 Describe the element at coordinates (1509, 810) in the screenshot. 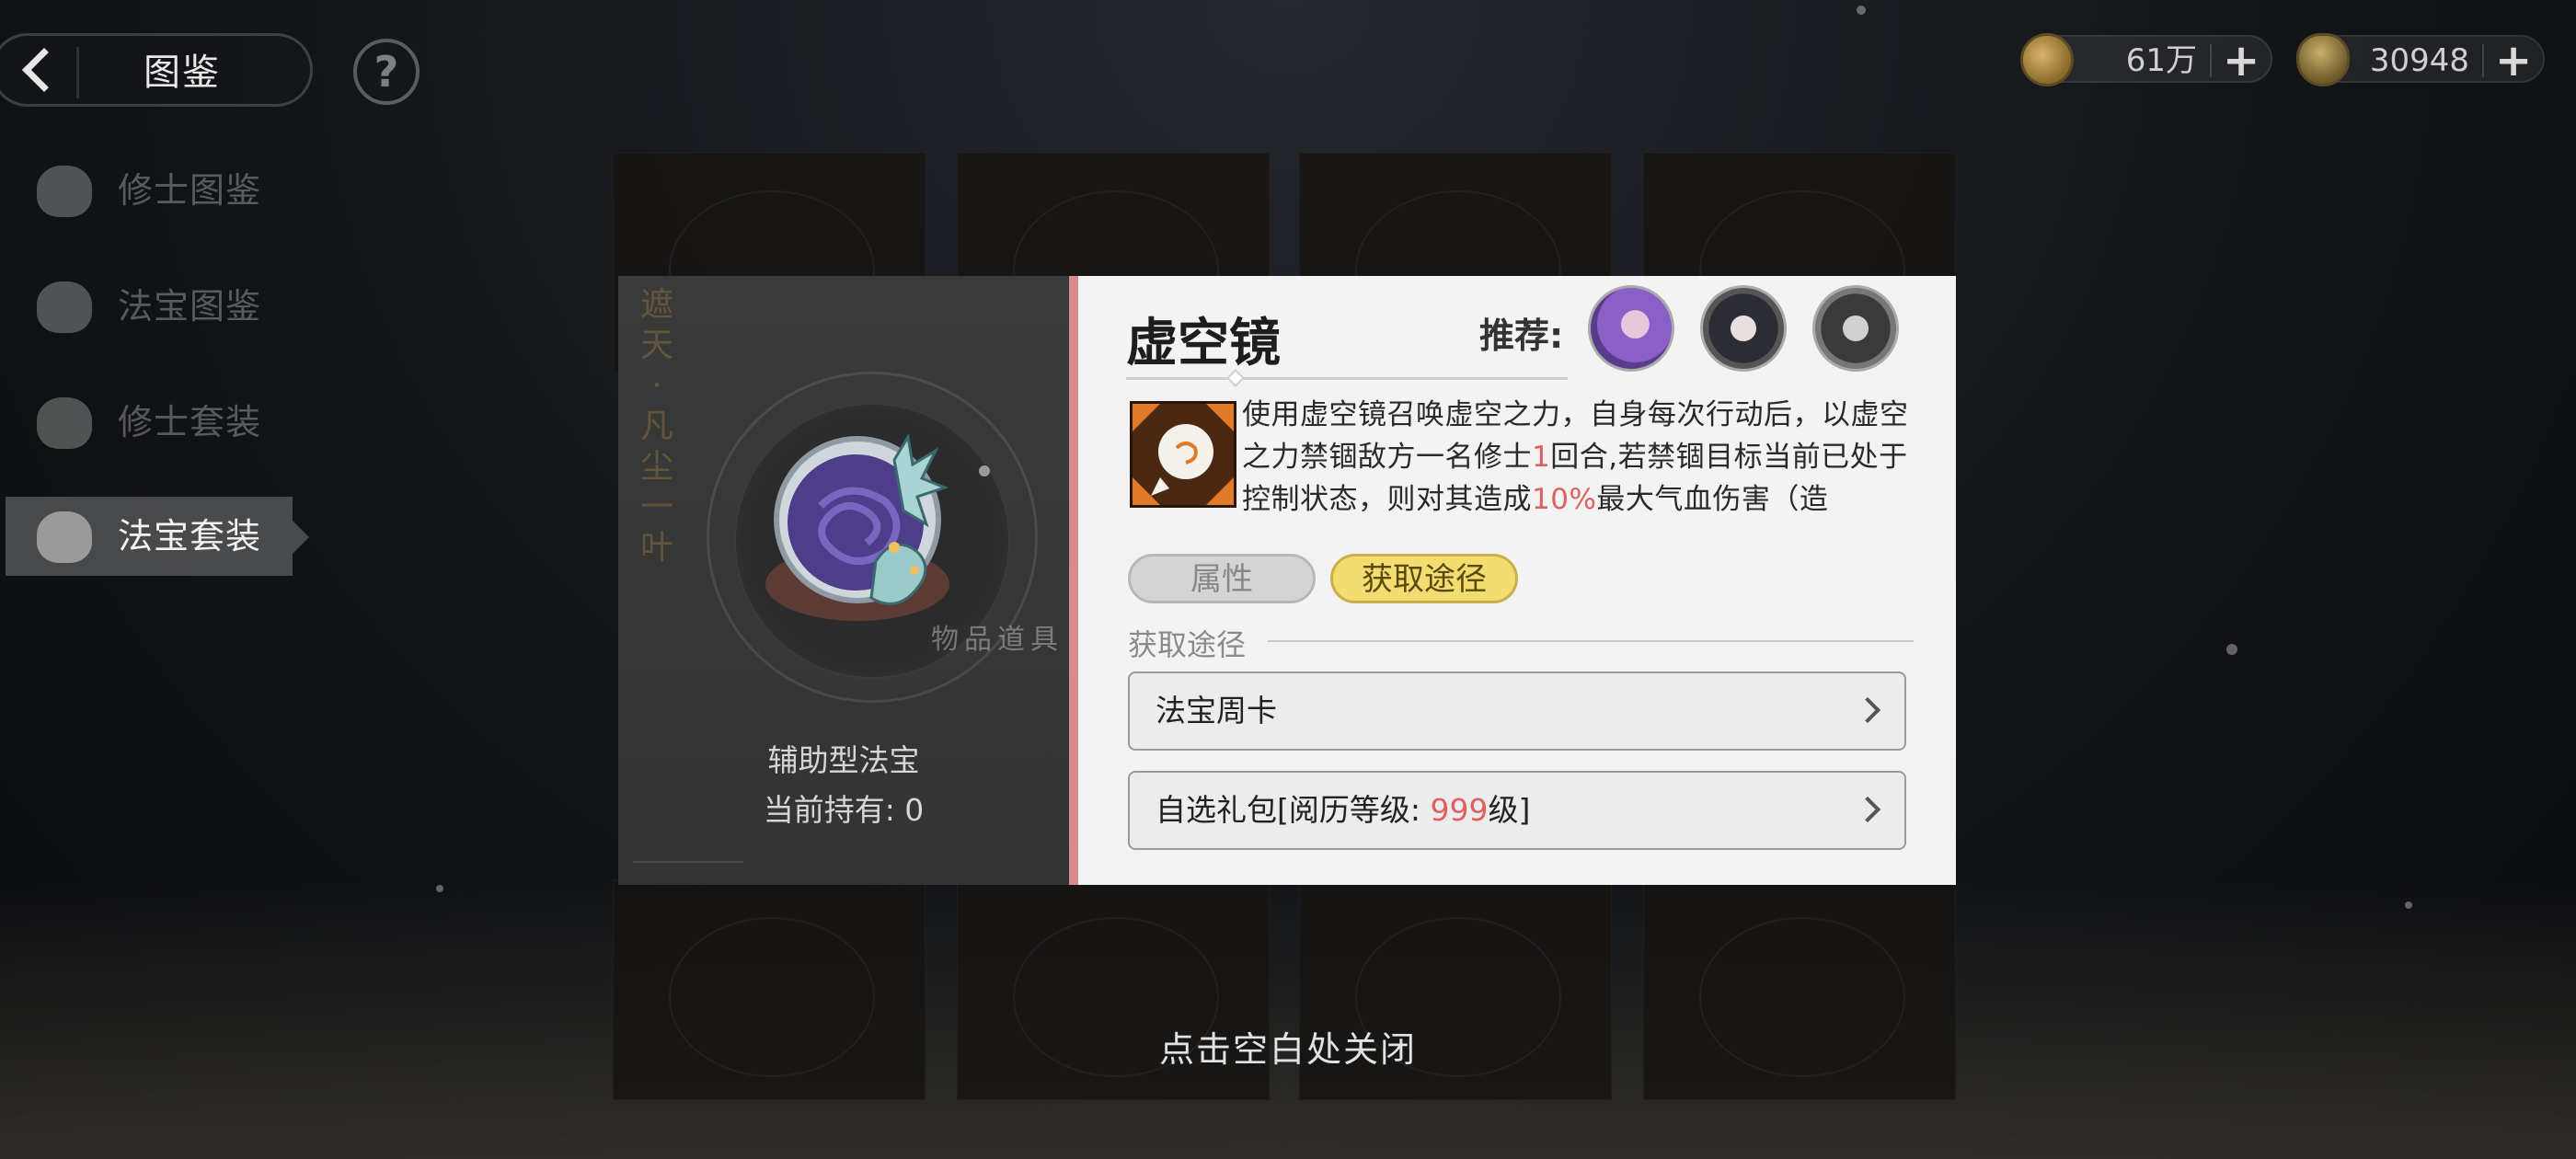

I see `source-label-suffix: 级]` at that location.